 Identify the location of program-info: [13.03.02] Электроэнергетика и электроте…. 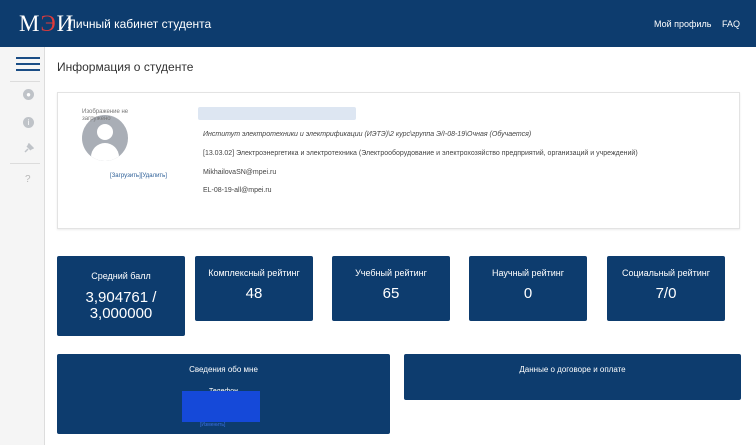
(420, 153).